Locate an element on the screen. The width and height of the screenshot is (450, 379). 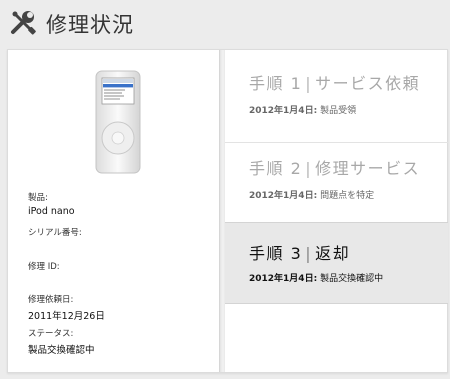
step-1: 手順 1 | サービス依頼 2012年1月4日: 製品受領 is located at coordinates (336, 93).